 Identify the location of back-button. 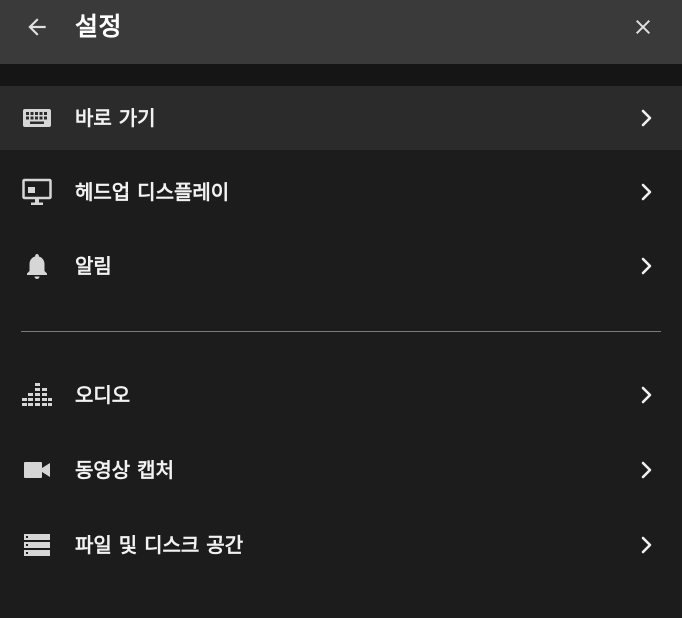
(37, 27).